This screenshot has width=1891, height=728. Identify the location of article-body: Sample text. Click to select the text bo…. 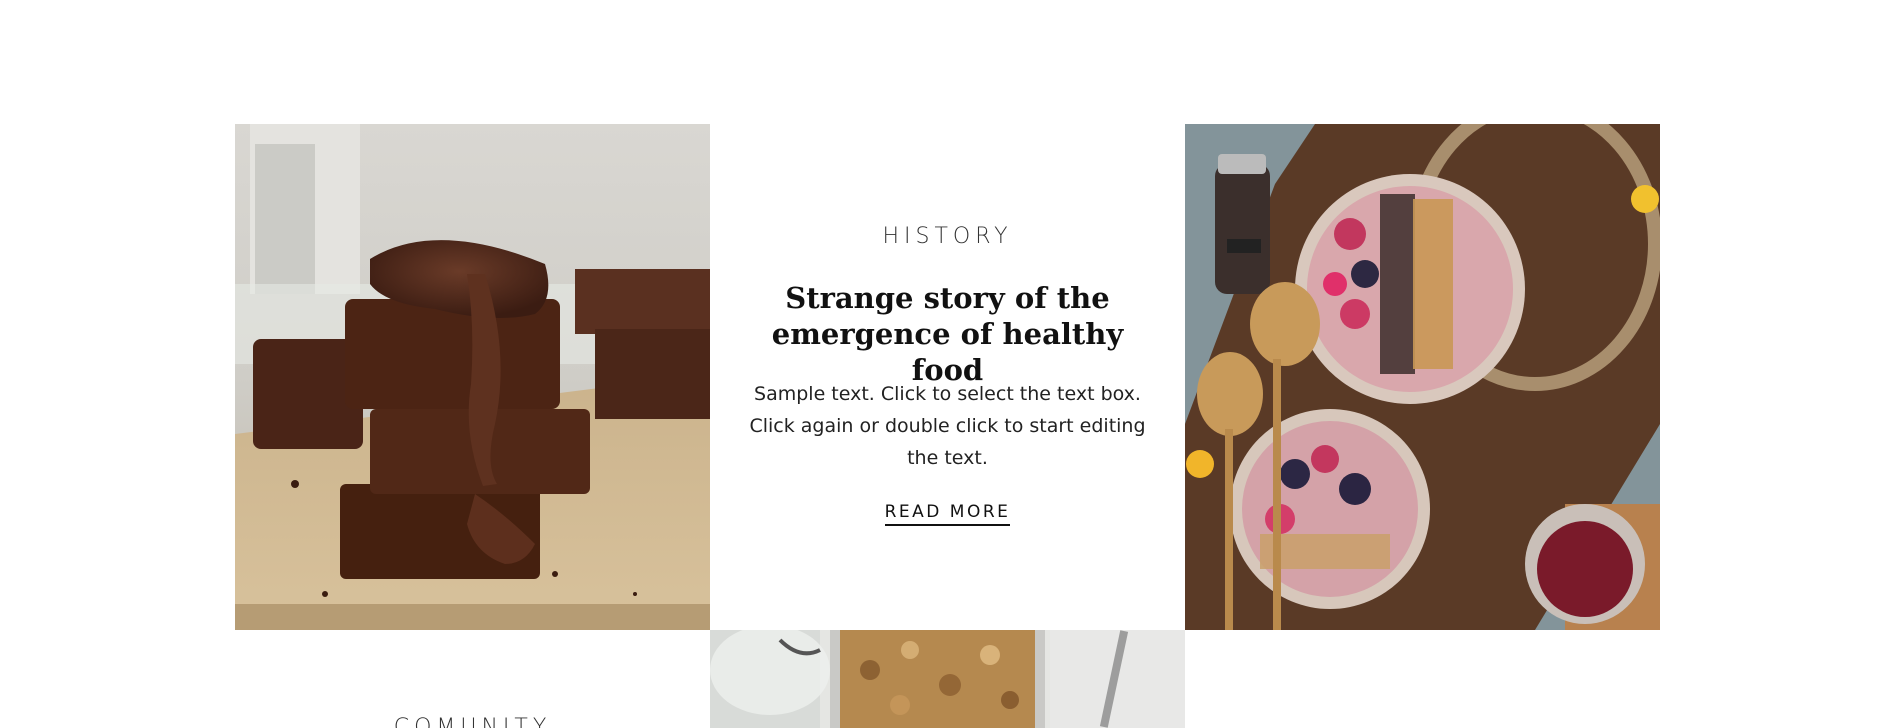
(947, 426).